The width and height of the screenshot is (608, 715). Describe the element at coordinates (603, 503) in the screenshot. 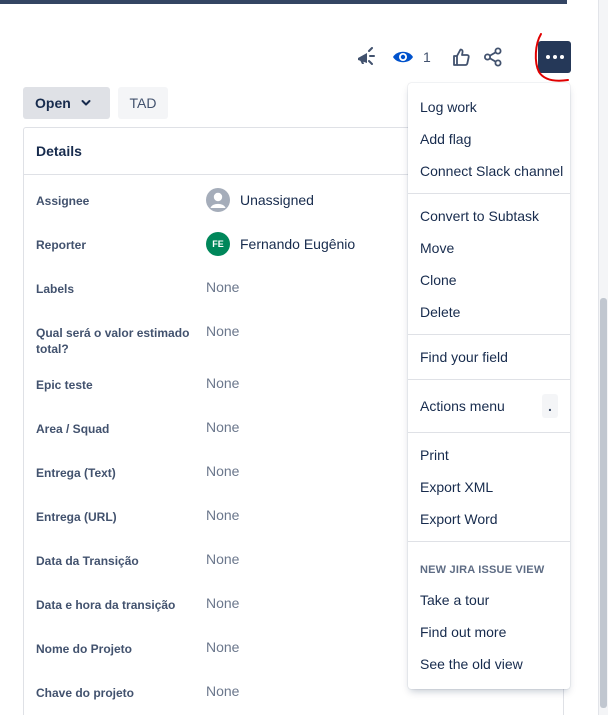

I see `scrollbar-thumb` at that location.